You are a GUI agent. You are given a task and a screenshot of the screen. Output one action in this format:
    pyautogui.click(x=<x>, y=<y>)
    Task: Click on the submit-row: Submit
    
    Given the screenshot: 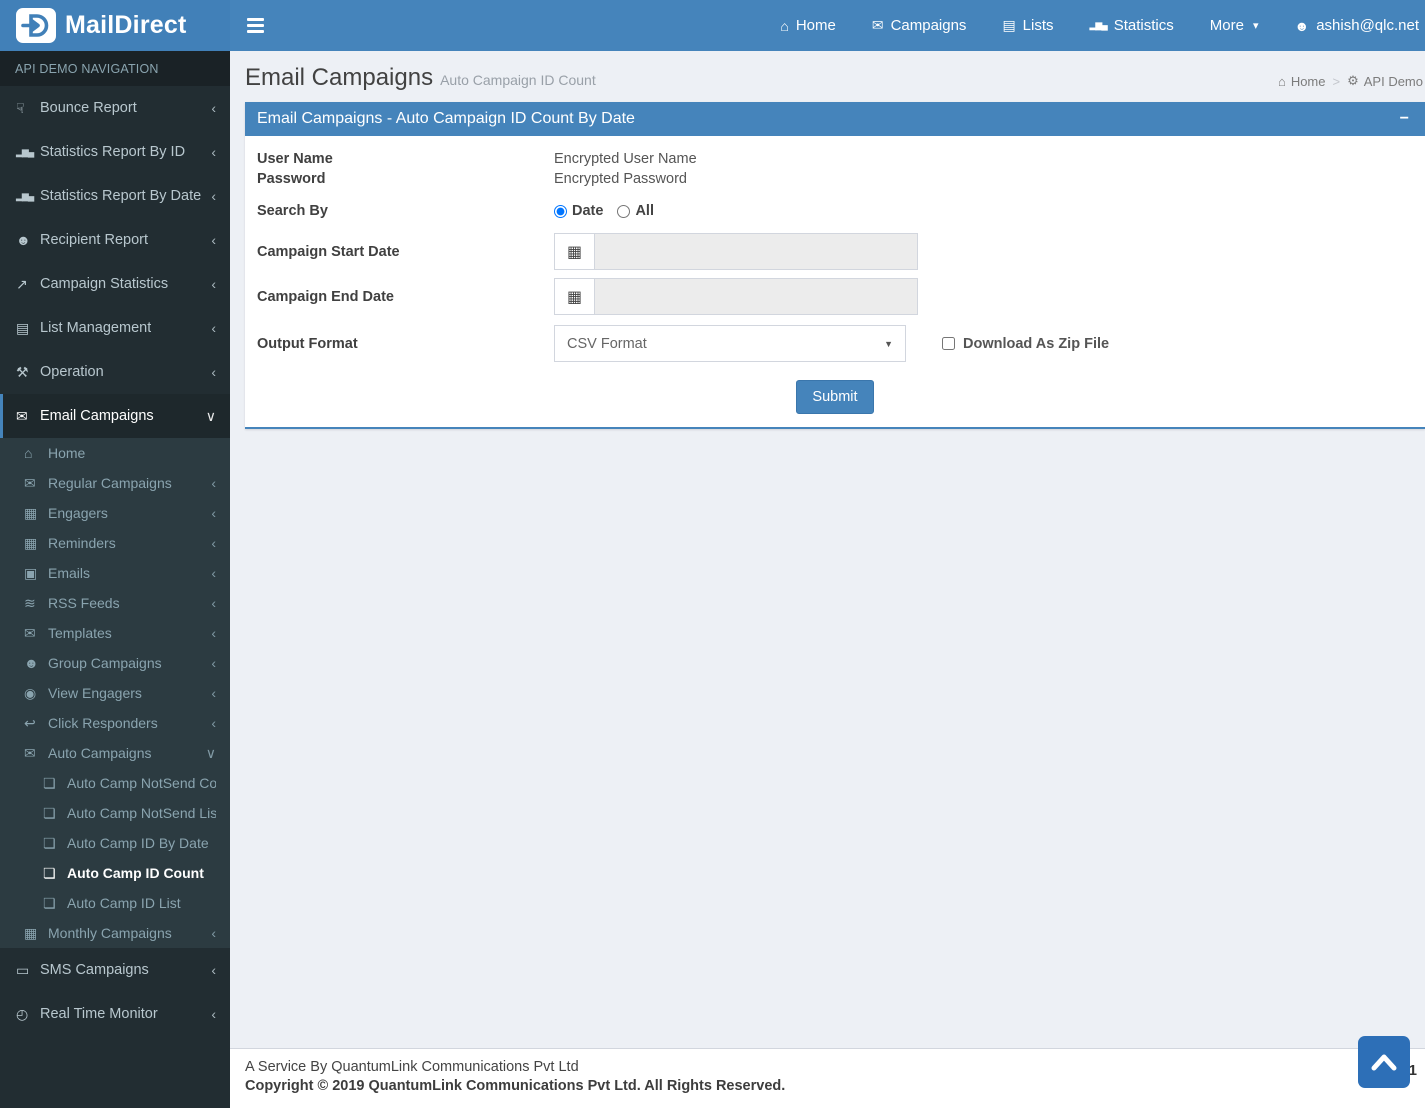 What is the action you would take?
    pyautogui.click(x=835, y=397)
    